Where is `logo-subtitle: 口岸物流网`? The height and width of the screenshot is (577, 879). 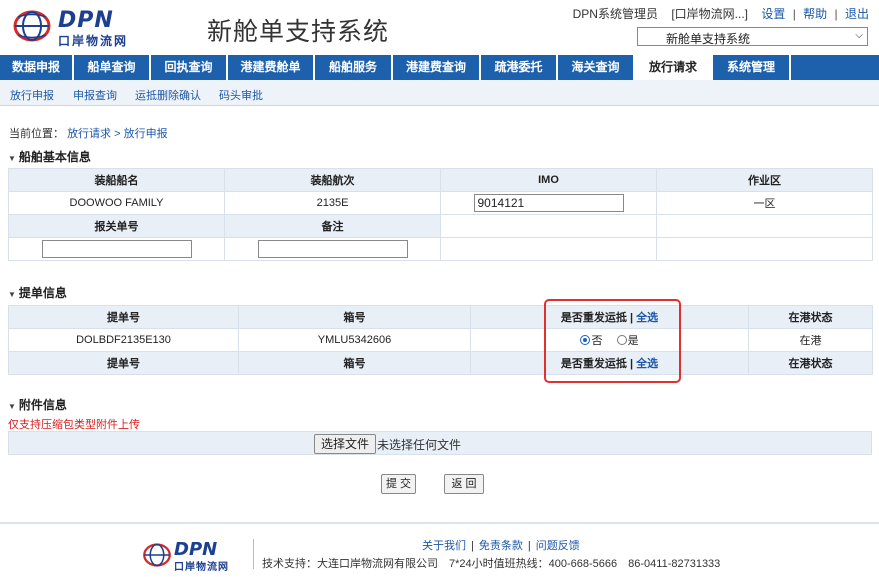
logo-subtitle: 口岸物流网 is located at coordinates (93, 41).